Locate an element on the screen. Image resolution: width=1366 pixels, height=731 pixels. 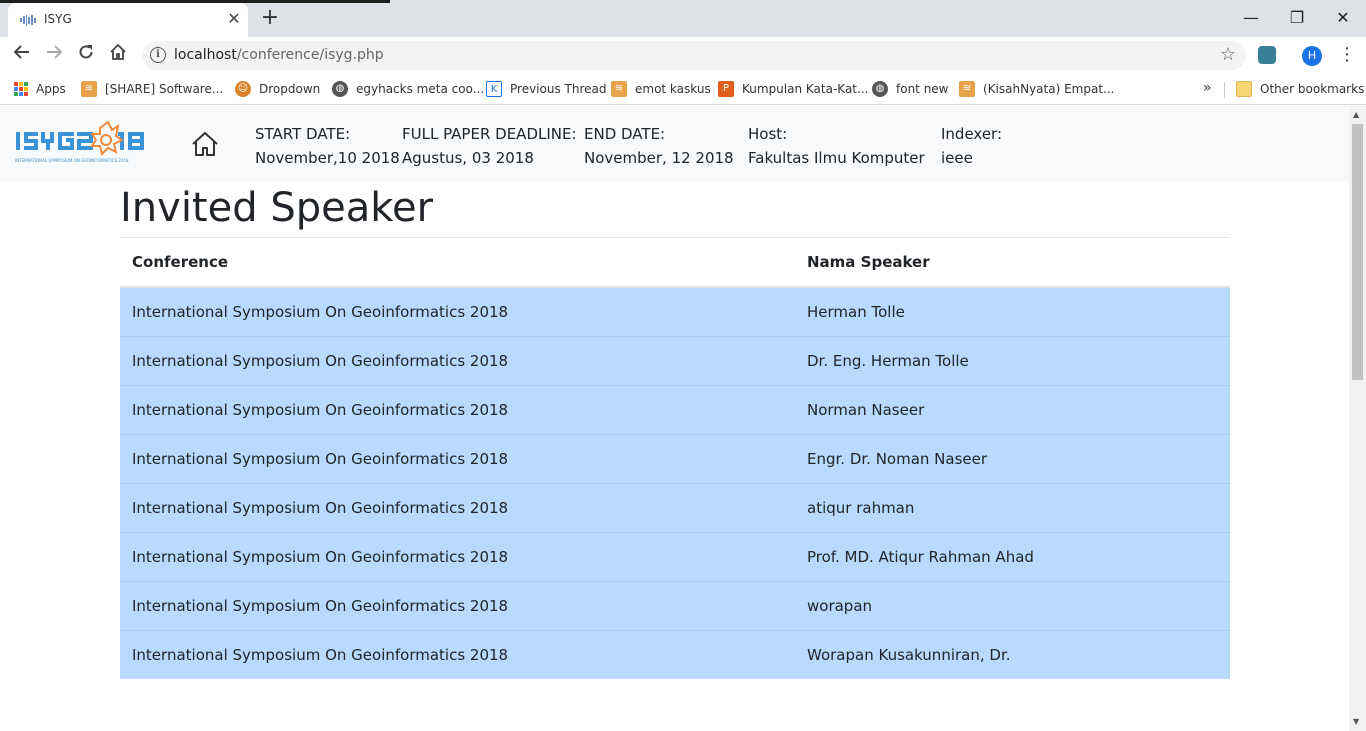
speaker-cell: Herman Tolle is located at coordinates (1012, 311).